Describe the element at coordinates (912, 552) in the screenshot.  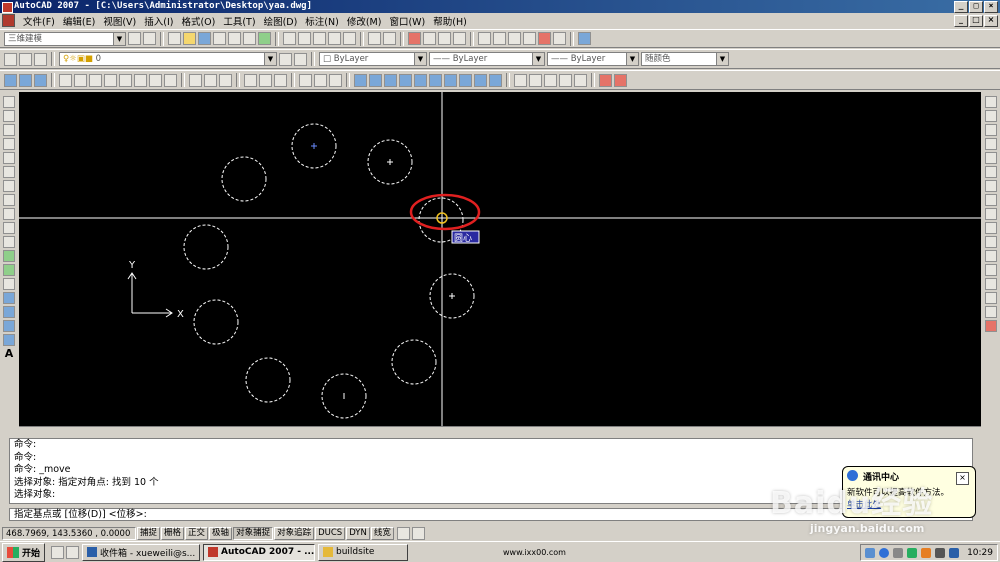
I see `shield-icon` at that location.